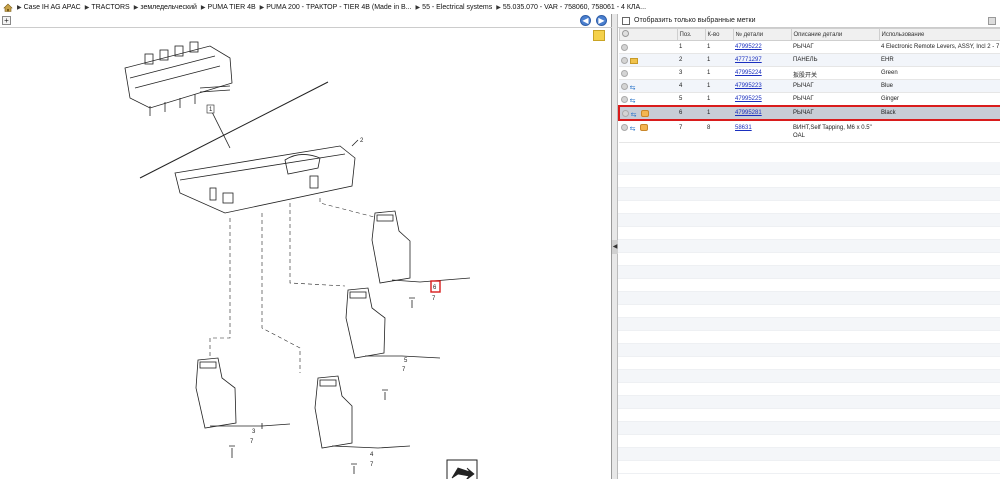  What do you see at coordinates (691, 99) in the screenshot?
I see `cell-pos: 5` at bounding box center [691, 99].